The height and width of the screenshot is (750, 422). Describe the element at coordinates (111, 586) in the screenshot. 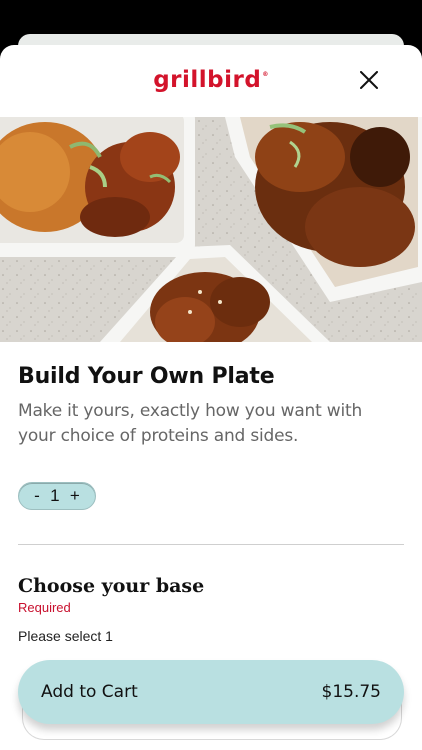

I see `section-title: Choose your base` at that location.